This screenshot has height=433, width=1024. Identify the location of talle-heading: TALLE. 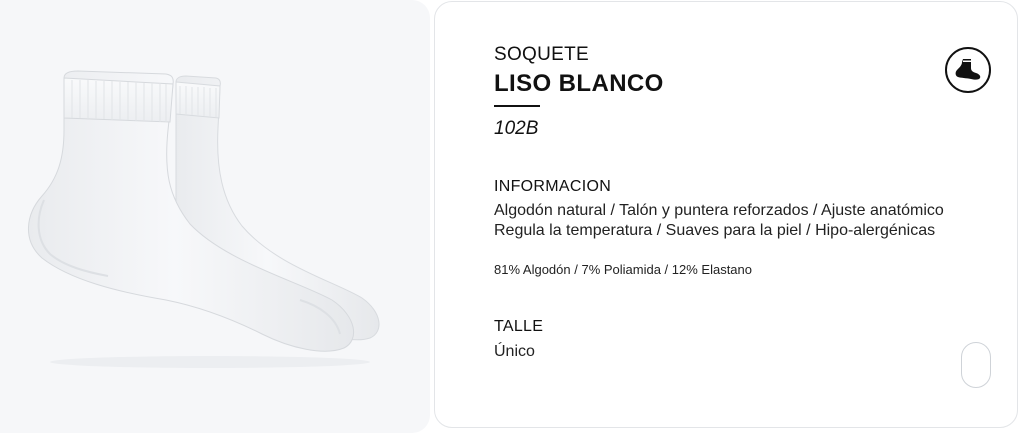
(519, 326).